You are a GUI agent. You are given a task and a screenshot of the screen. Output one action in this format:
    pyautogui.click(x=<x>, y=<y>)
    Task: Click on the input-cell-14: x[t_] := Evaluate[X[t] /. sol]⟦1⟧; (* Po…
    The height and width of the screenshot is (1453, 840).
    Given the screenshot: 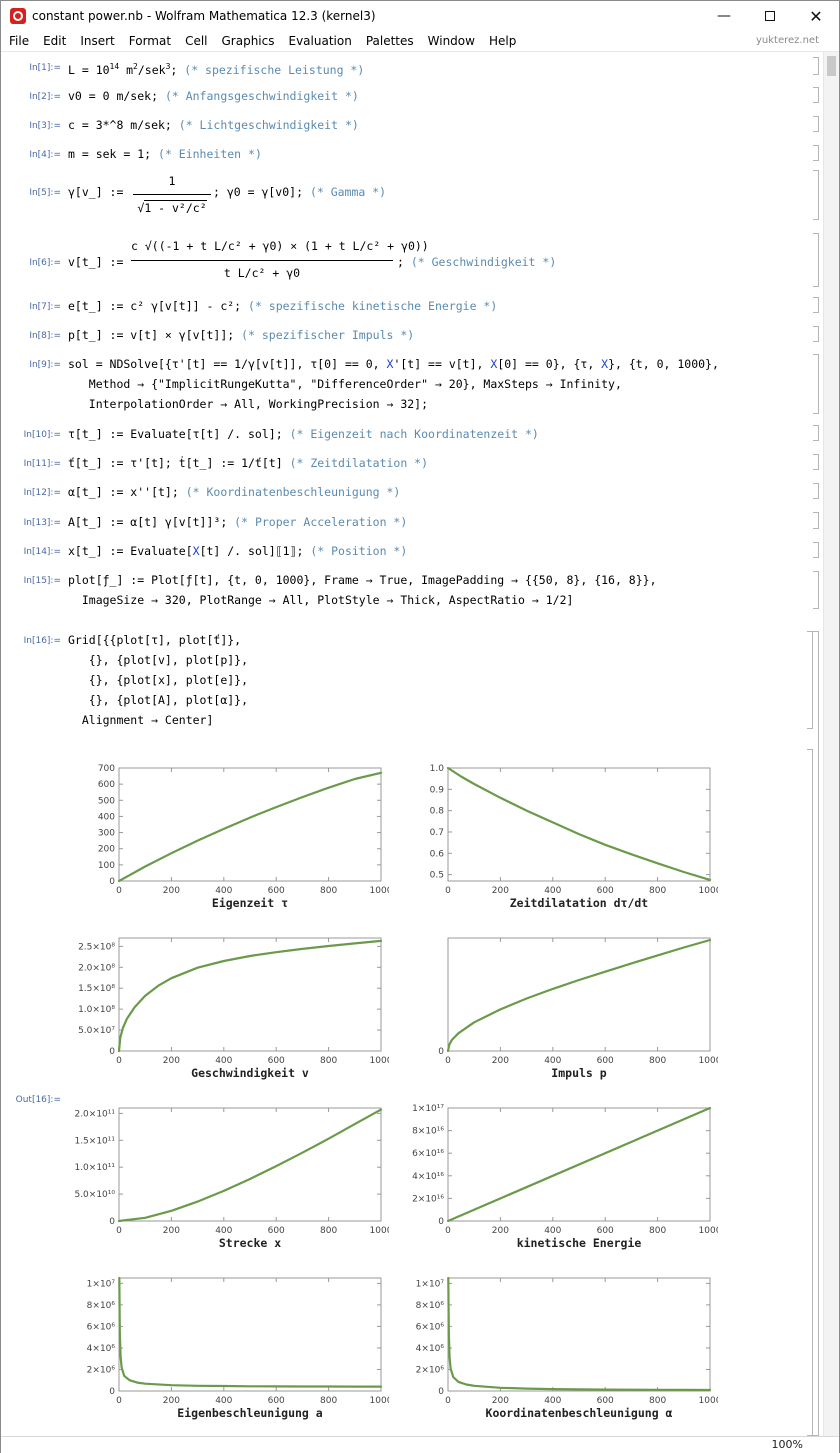 What is the action you would take?
    pyautogui.click(x=237, y=551)
    